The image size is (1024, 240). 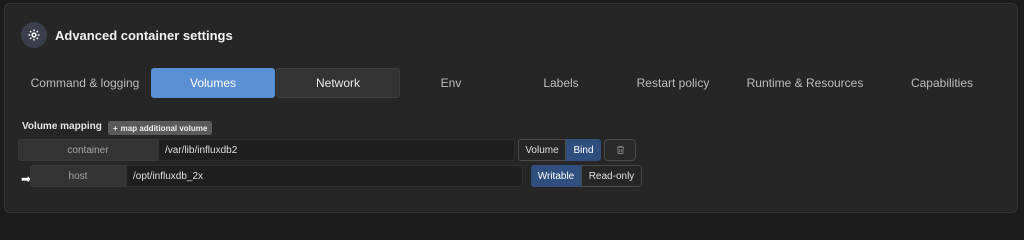 I want to click on tab-labels: Labels, so click(x=561, y=83).